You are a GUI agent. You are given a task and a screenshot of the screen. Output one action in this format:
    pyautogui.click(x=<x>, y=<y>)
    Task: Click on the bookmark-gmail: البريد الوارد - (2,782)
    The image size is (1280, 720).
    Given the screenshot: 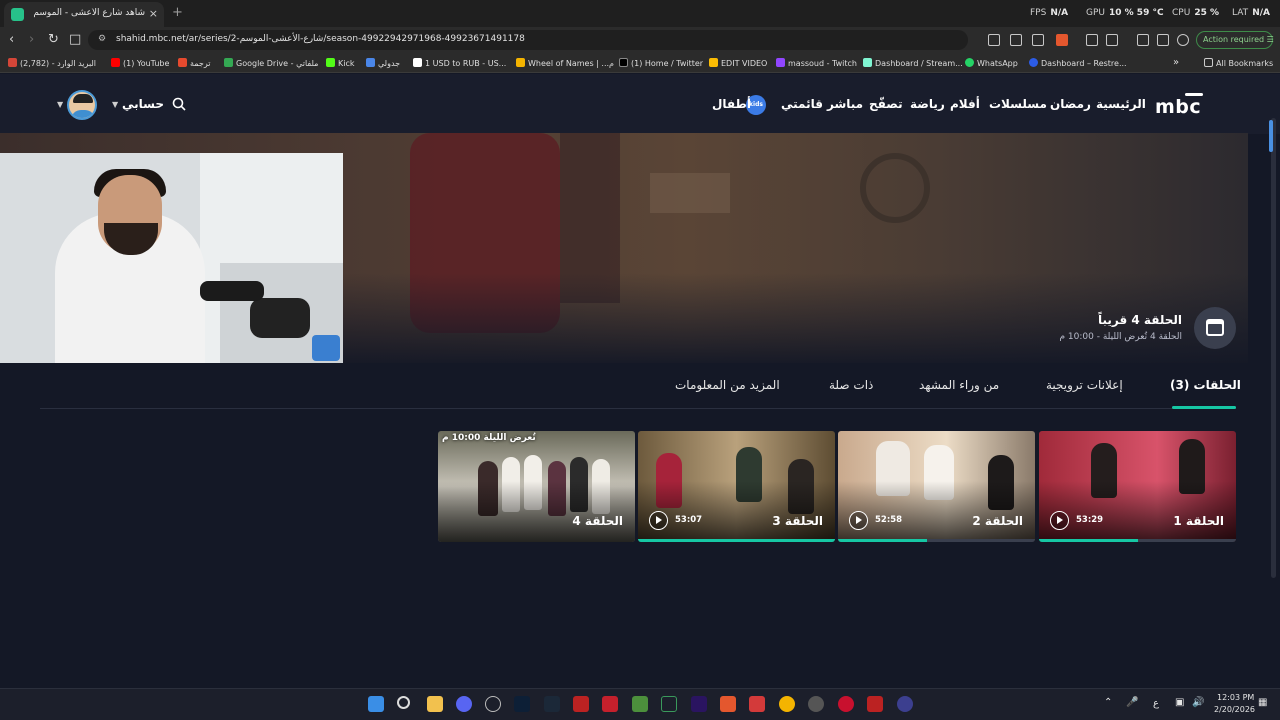 What is the action you would take?
    pyautogui.click(x=52, y=63)
    